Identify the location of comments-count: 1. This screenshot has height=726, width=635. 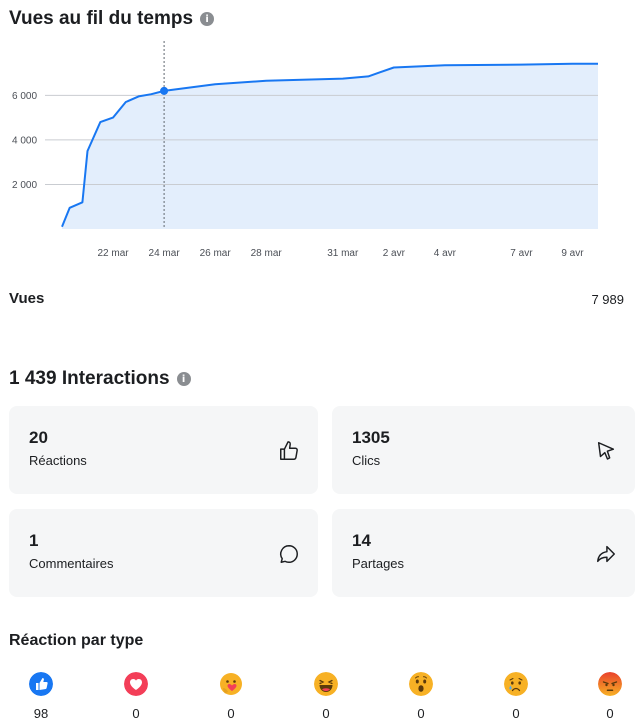
(34, 540).